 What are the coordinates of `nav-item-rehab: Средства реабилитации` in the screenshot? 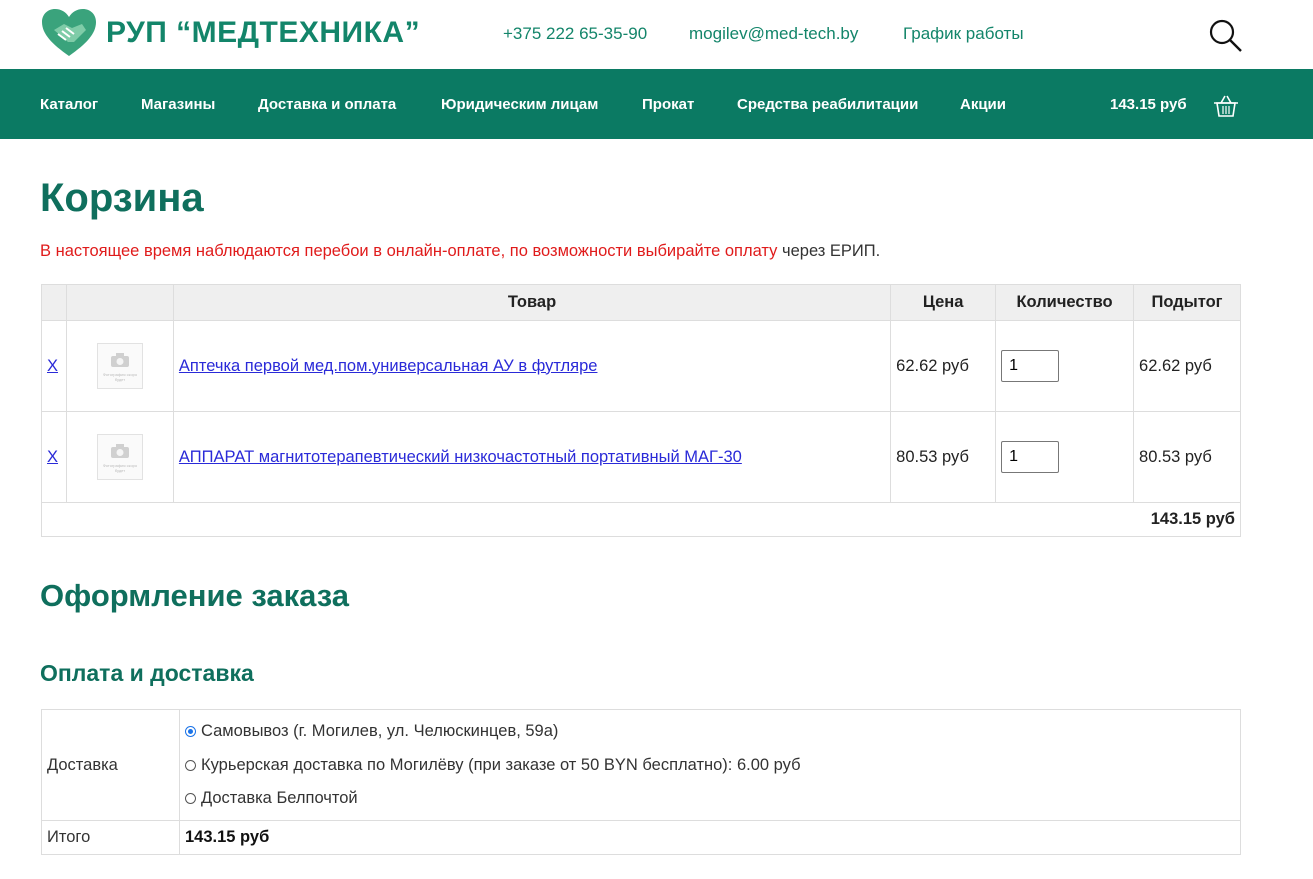 It's located at (827, 104).